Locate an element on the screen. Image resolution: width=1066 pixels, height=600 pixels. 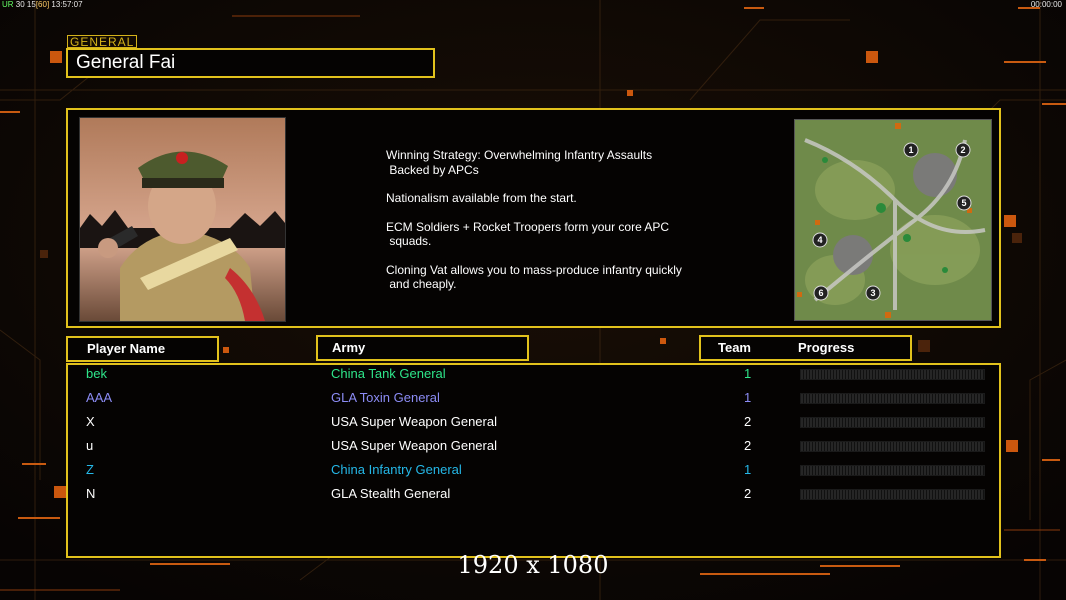
start-position-4: 4 is located at coordinates (820, 240).